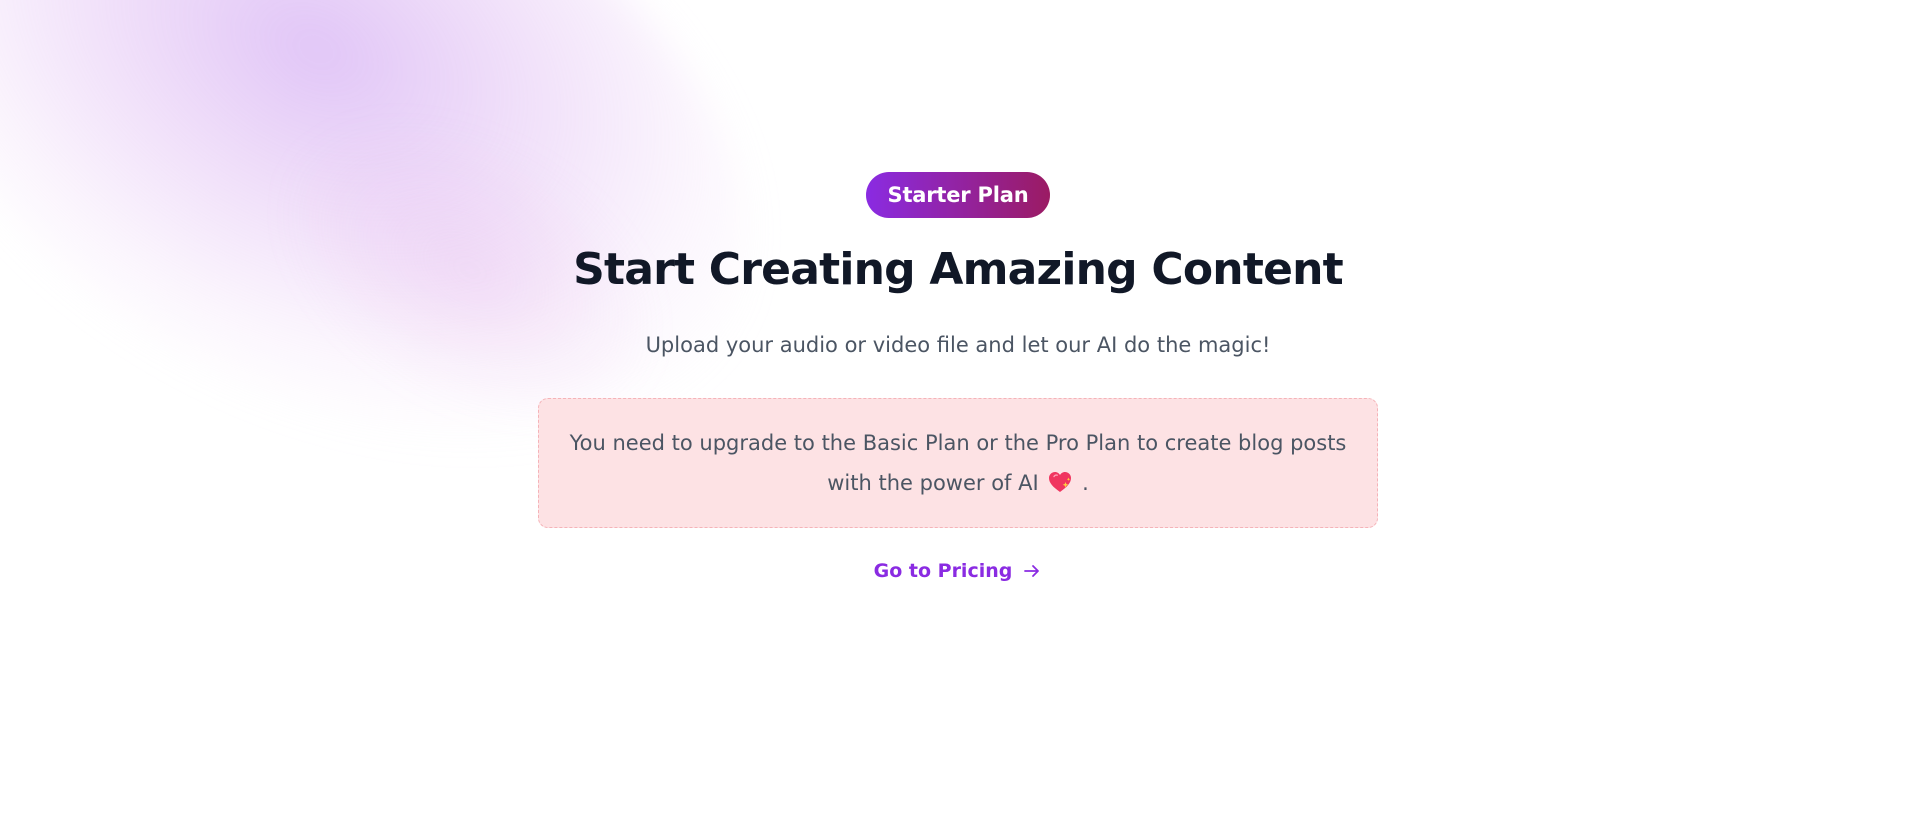 The height and width of the screenshot is (839, 1916). I want to click on go-to-pricing-label: Go to Pricing, so click(943, 570).